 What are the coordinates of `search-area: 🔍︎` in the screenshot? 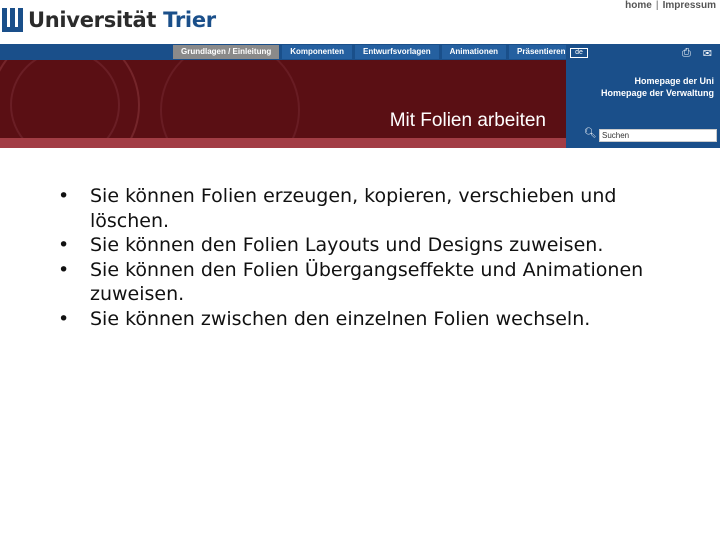 It's located at (643, 137).